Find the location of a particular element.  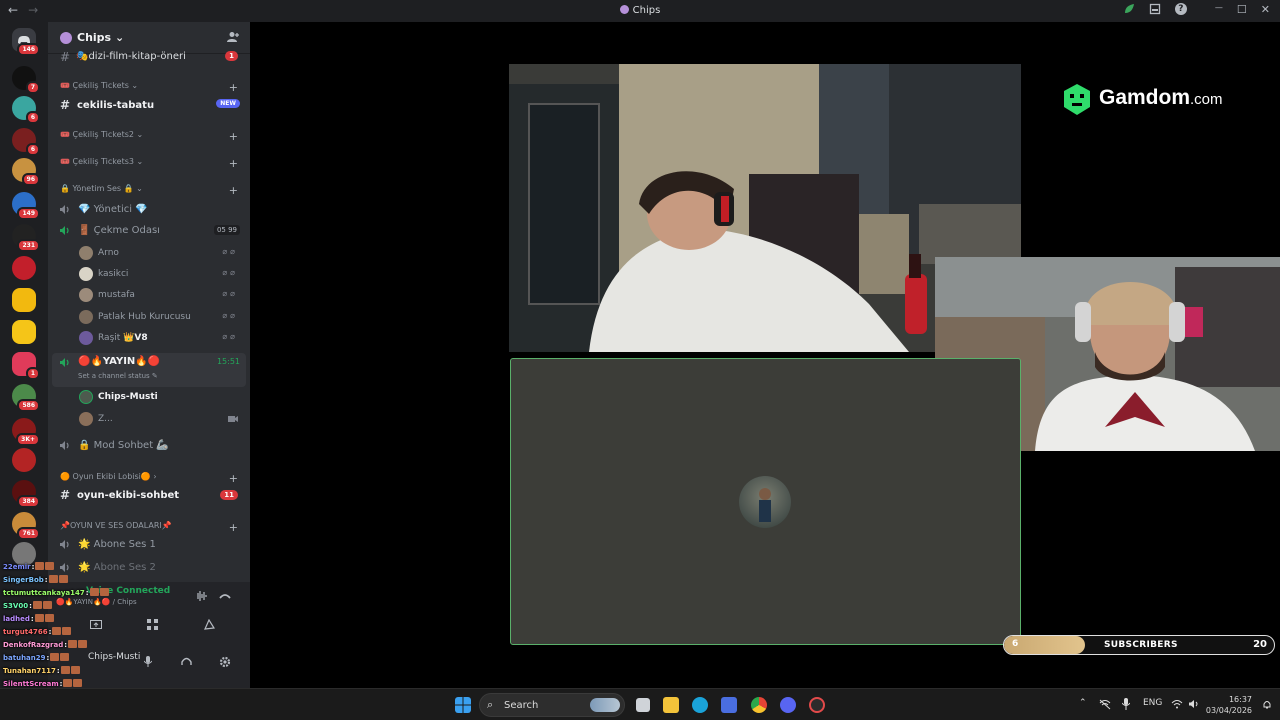

chat-username: ladhed is located at coordinates (16, 619).